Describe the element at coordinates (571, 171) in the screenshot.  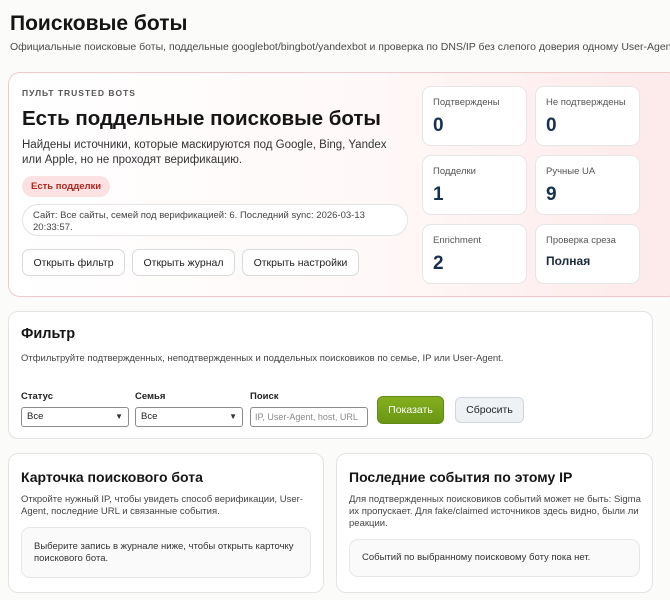
I see `stat-label: Ручные UA` at that location.